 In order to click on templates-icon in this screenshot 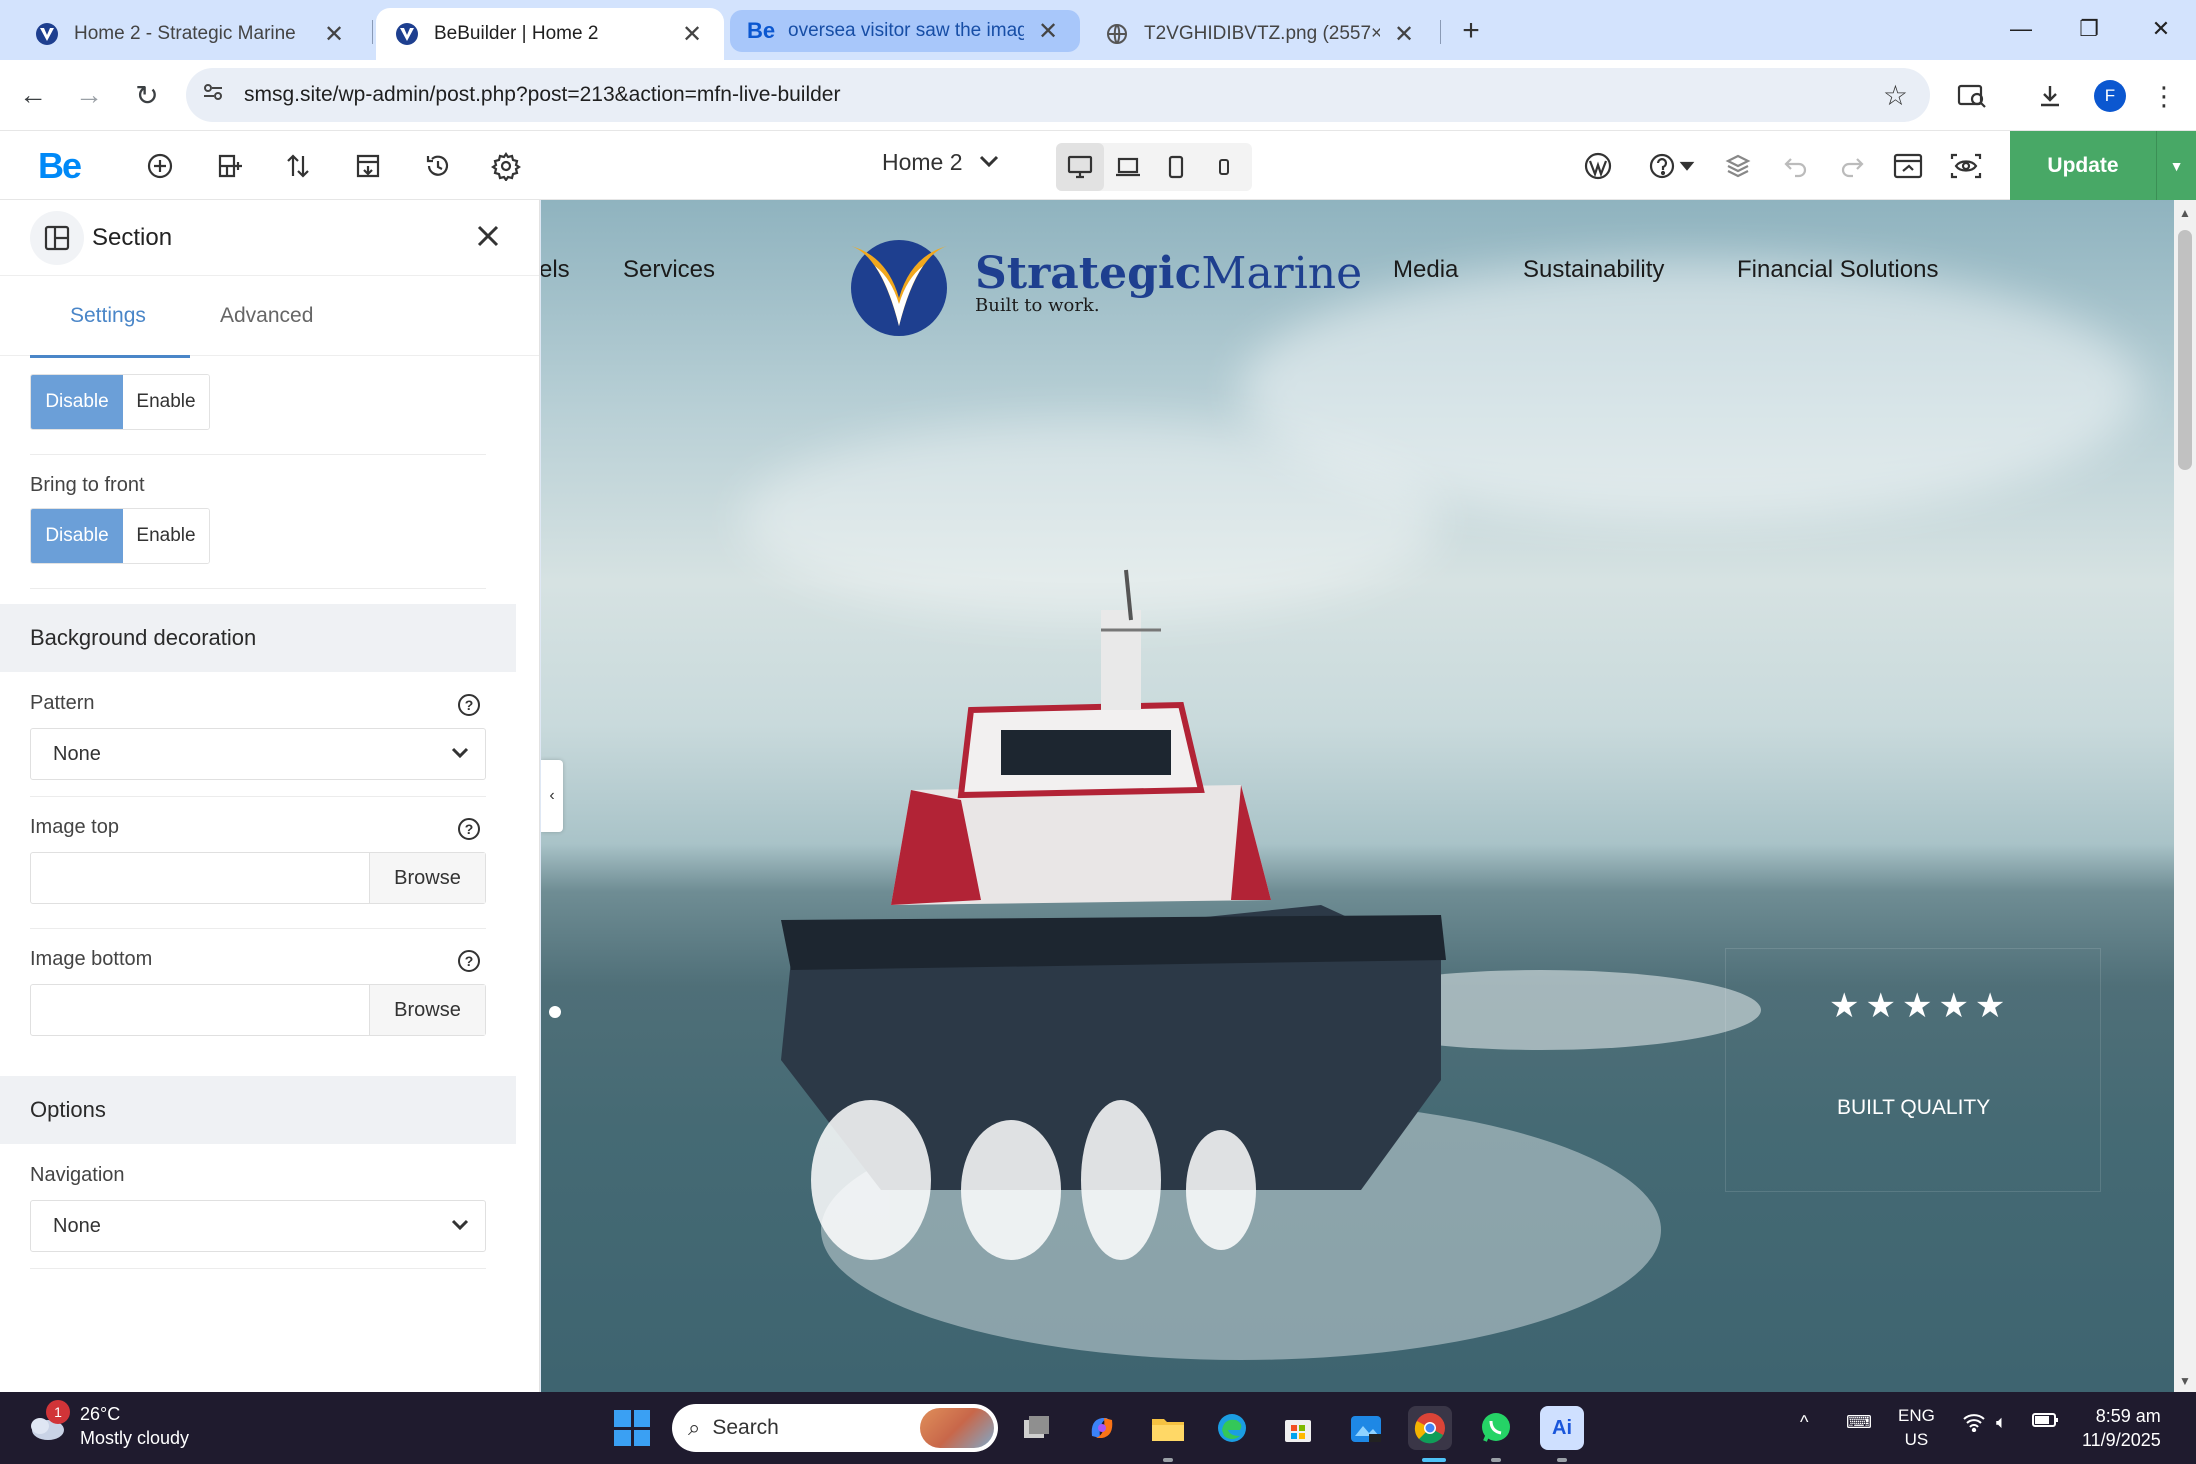, I will do `click(368, 166)`.